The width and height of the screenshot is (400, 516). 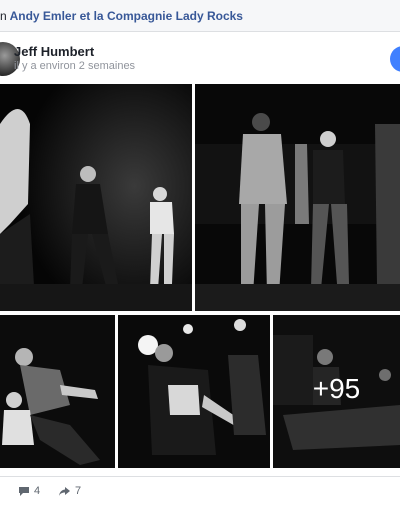 I want to click on comments-count: 4, so click(x=29, y=491).